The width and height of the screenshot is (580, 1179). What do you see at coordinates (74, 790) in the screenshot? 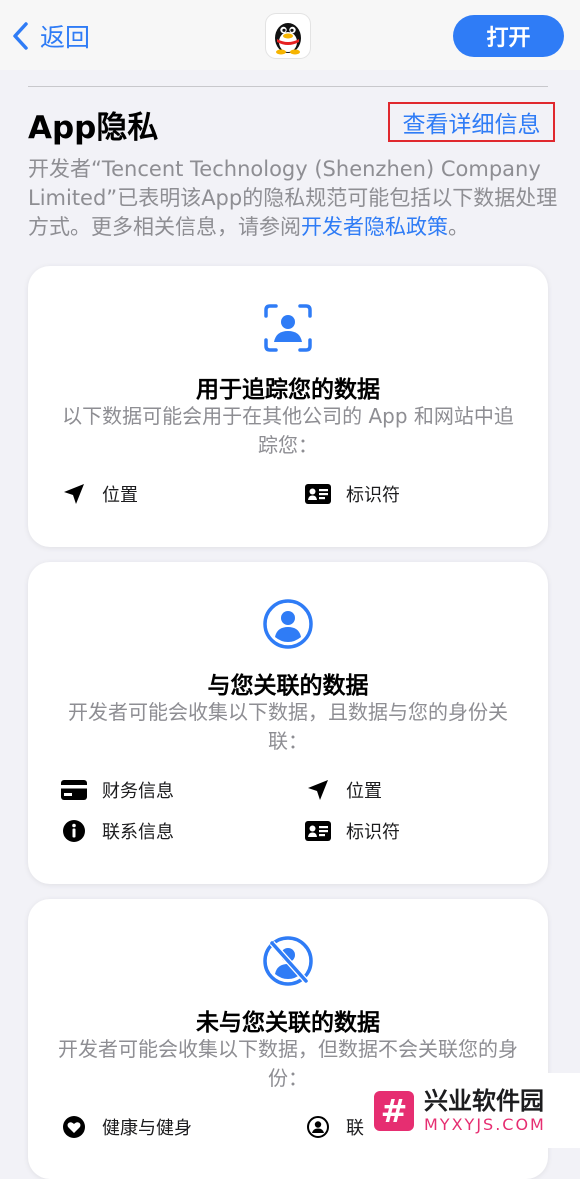
I see `credit-card-icon` at bounding box center [74, 790].